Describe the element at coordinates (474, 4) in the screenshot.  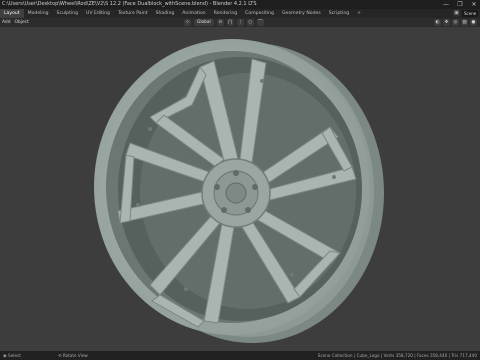
I see `close-button: ✕` at that location.